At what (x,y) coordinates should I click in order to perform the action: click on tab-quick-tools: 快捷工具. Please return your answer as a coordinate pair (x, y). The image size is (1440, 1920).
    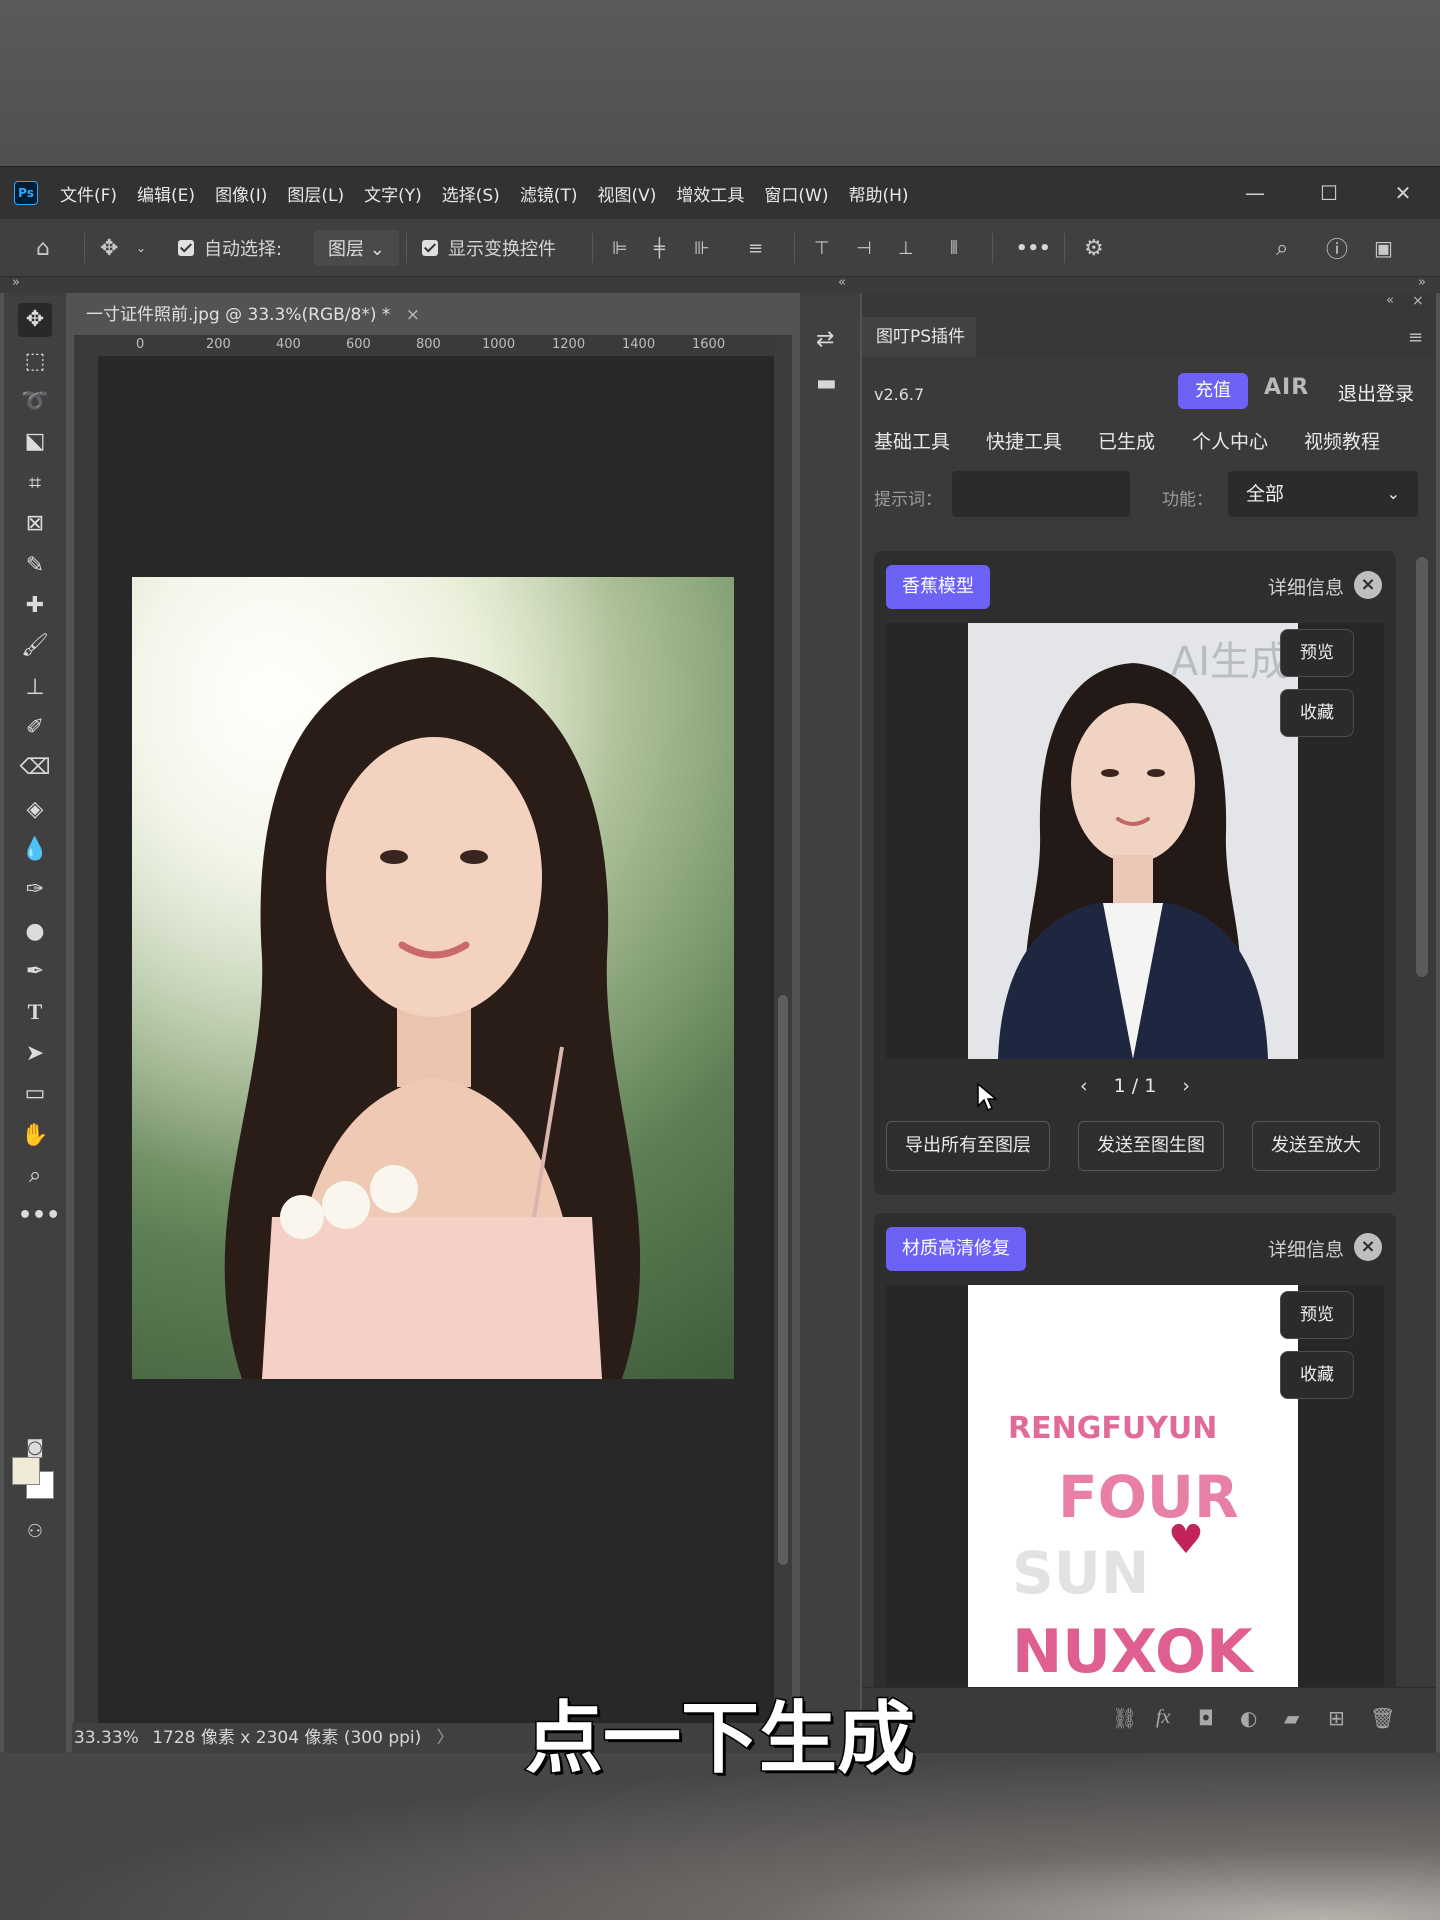
    Looking at the image, I should click on (1024, 440).